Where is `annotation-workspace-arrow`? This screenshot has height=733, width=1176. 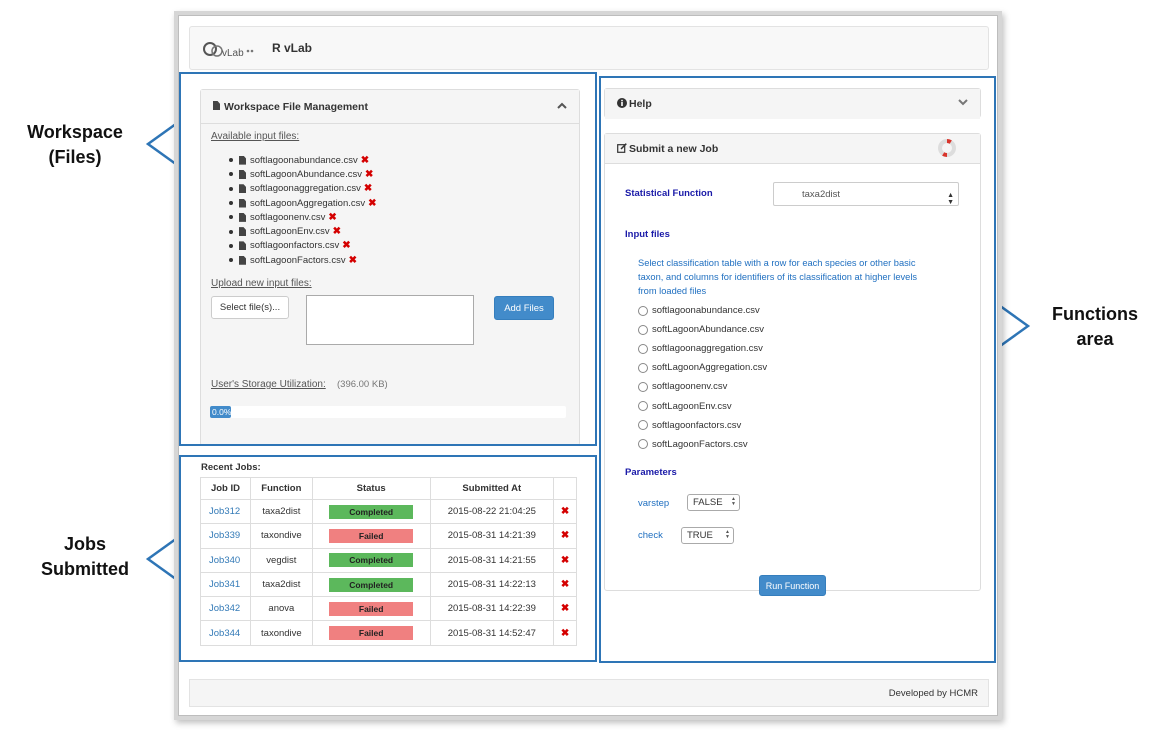
annotation-workspace-arrow is located at coordinates (163, 144).